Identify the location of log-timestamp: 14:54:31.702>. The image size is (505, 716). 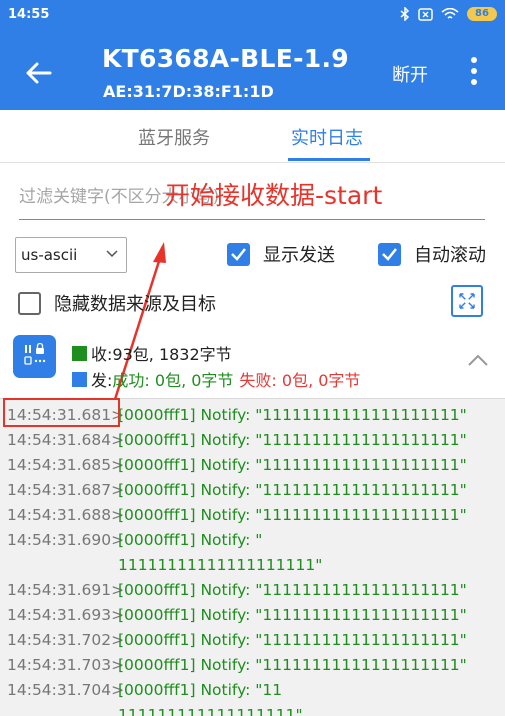
(66, 640).